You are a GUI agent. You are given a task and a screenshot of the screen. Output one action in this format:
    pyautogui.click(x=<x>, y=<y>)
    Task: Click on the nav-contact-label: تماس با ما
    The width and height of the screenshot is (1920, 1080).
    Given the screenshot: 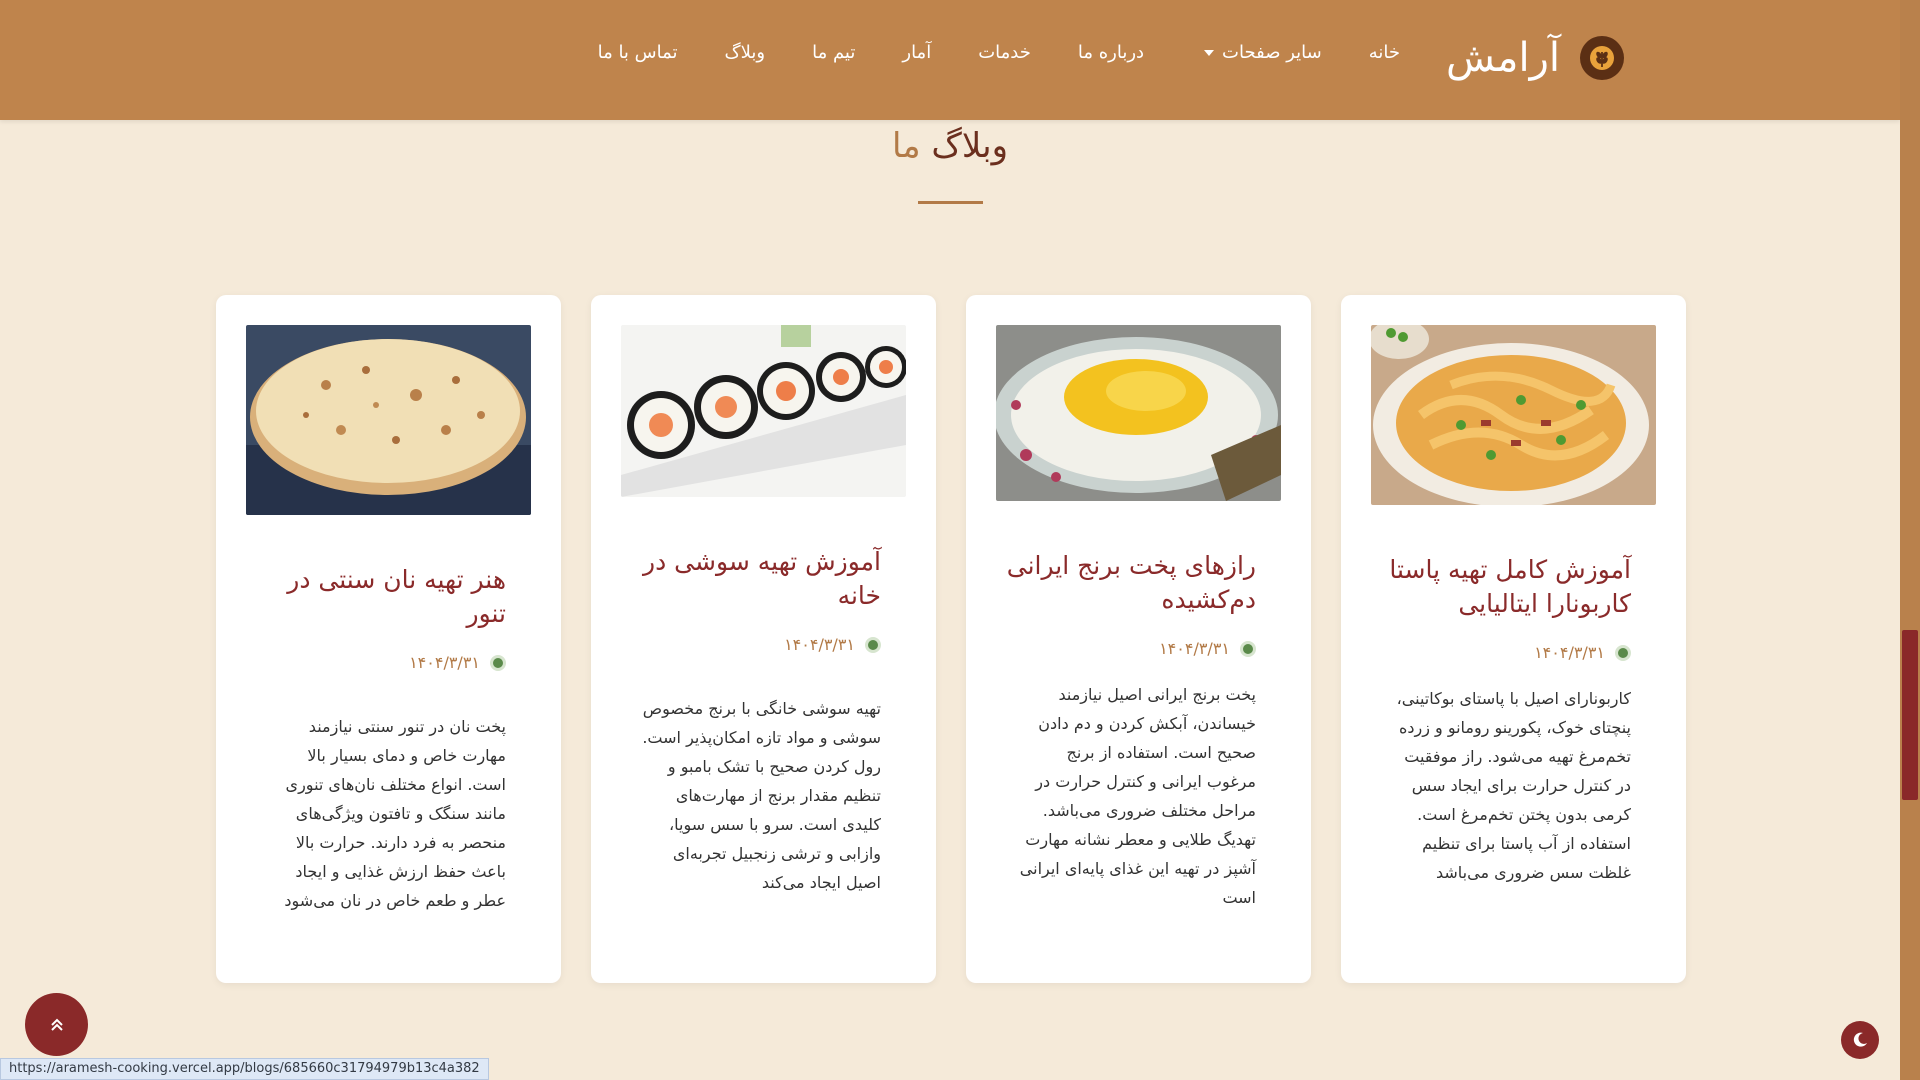 What is the action you would take?
    pyautogui.click(x=637, y=52)
    